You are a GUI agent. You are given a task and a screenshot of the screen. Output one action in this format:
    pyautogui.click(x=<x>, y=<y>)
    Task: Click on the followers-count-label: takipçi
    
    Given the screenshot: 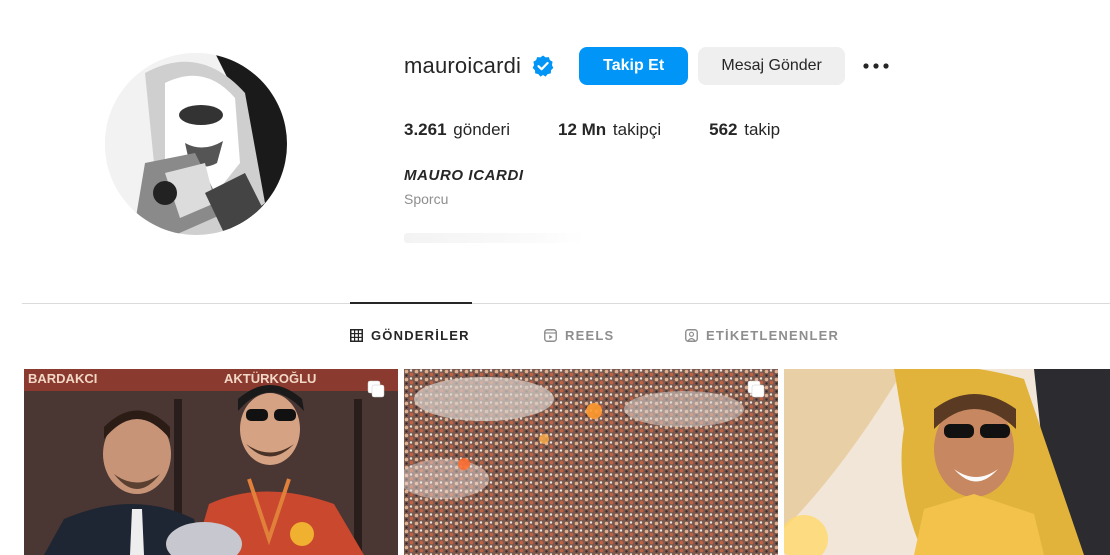 What is the action you would take?
    pyautogui.click(x=637, y=129)
    